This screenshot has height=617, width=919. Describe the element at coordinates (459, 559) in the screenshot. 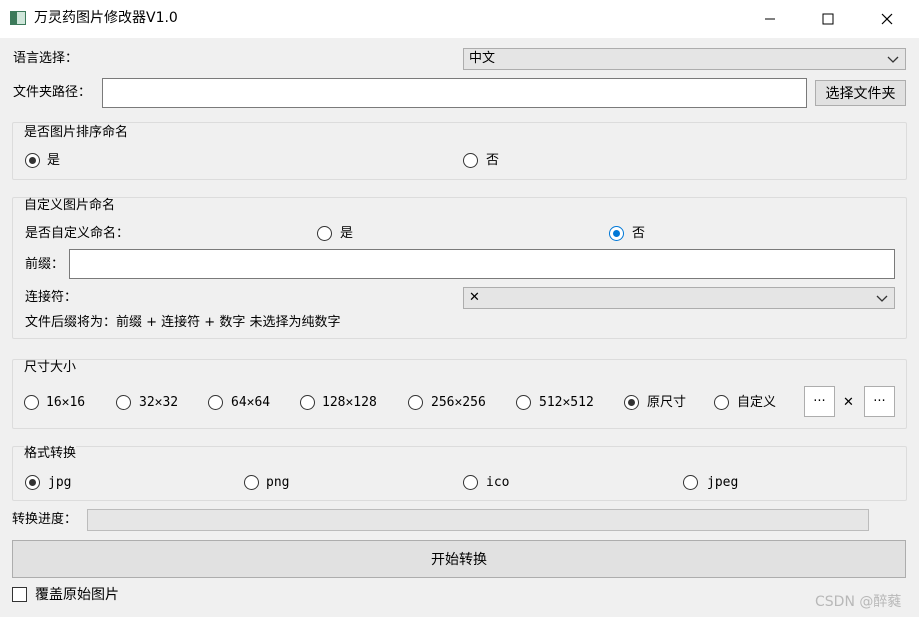

I see `start-conversion-button: 开始转换` at that location.